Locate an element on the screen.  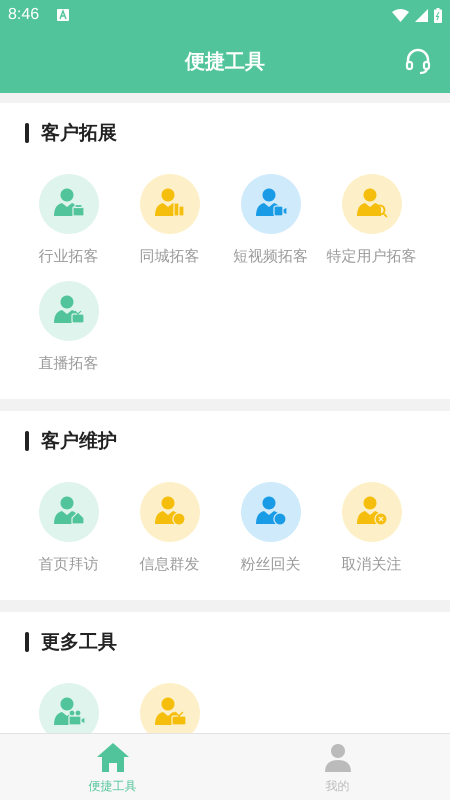
page-title: 便捷工具 is located at coordinates (225, 61).